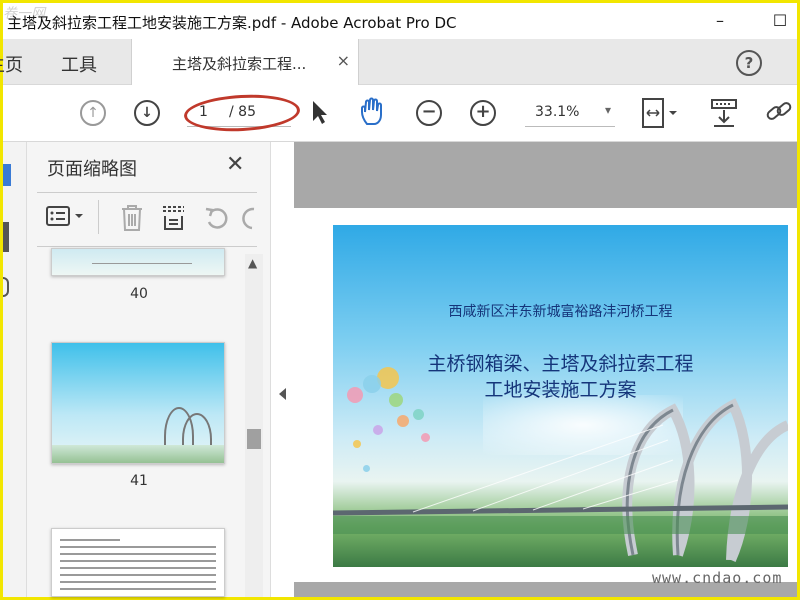 This screenshot has height=600, width=800. What do you see at coordinates (6, 287) in the screenshot?
I see `attachment-nav-icon` at bounding box center [6, 287].